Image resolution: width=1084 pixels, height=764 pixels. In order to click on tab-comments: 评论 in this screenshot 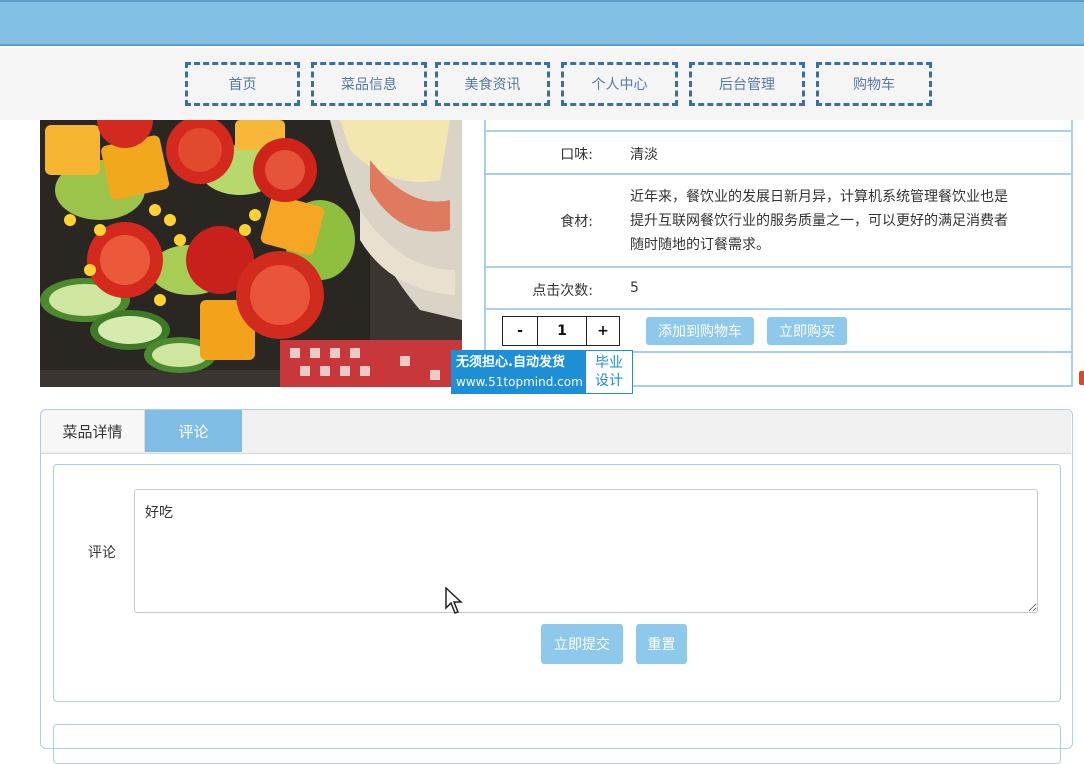, I will do `click(193, 431)`.